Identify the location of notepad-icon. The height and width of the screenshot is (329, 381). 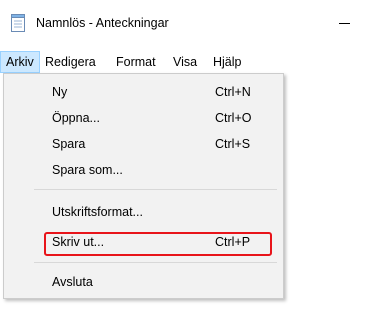
(18, 23).